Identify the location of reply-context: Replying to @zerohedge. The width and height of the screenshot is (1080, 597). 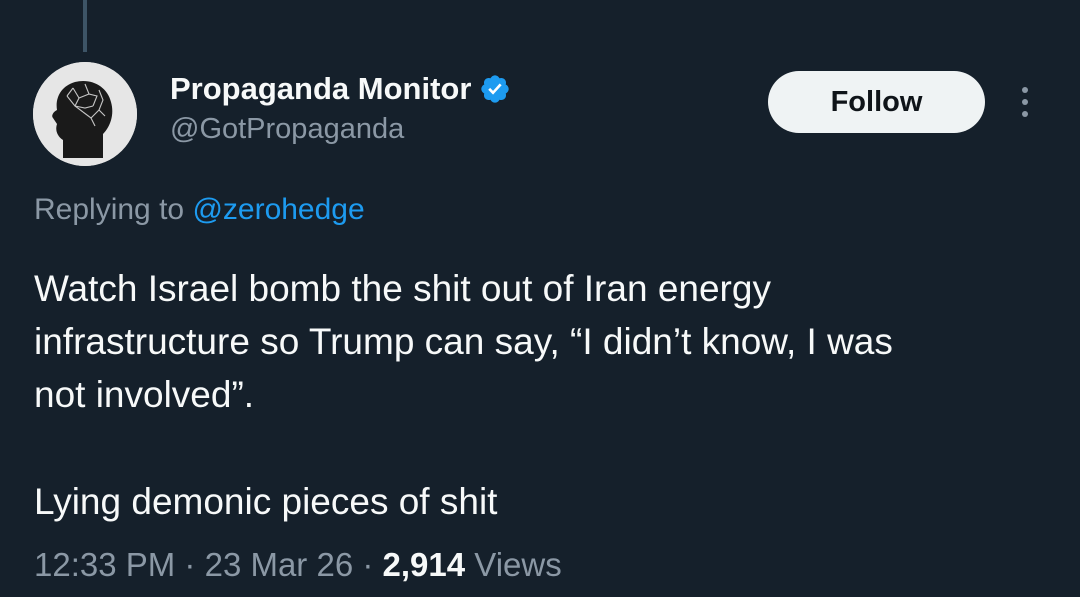
(199, 210).